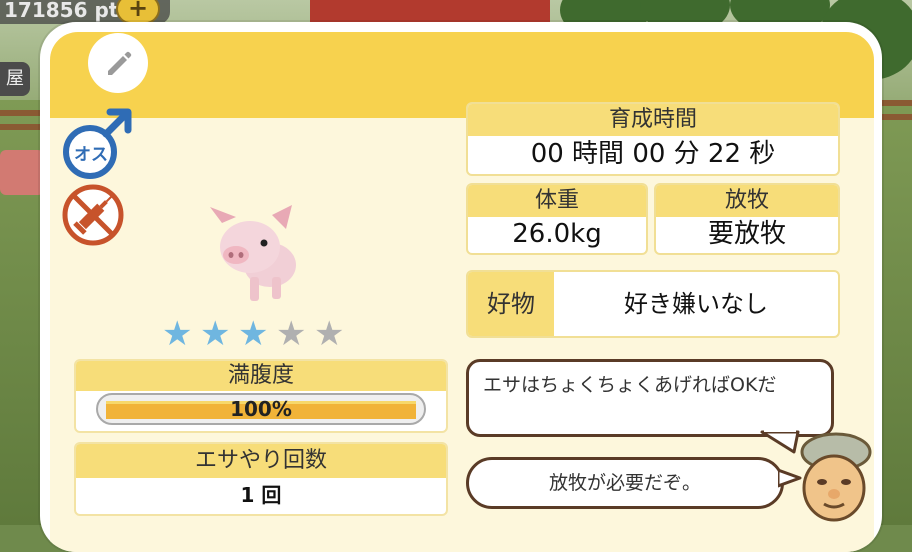 Image resolution: width=912 pixels, height=552 pixels. I want to click on tip-text: エサはちょくちょくあげればOKだ, so click(630, 385).